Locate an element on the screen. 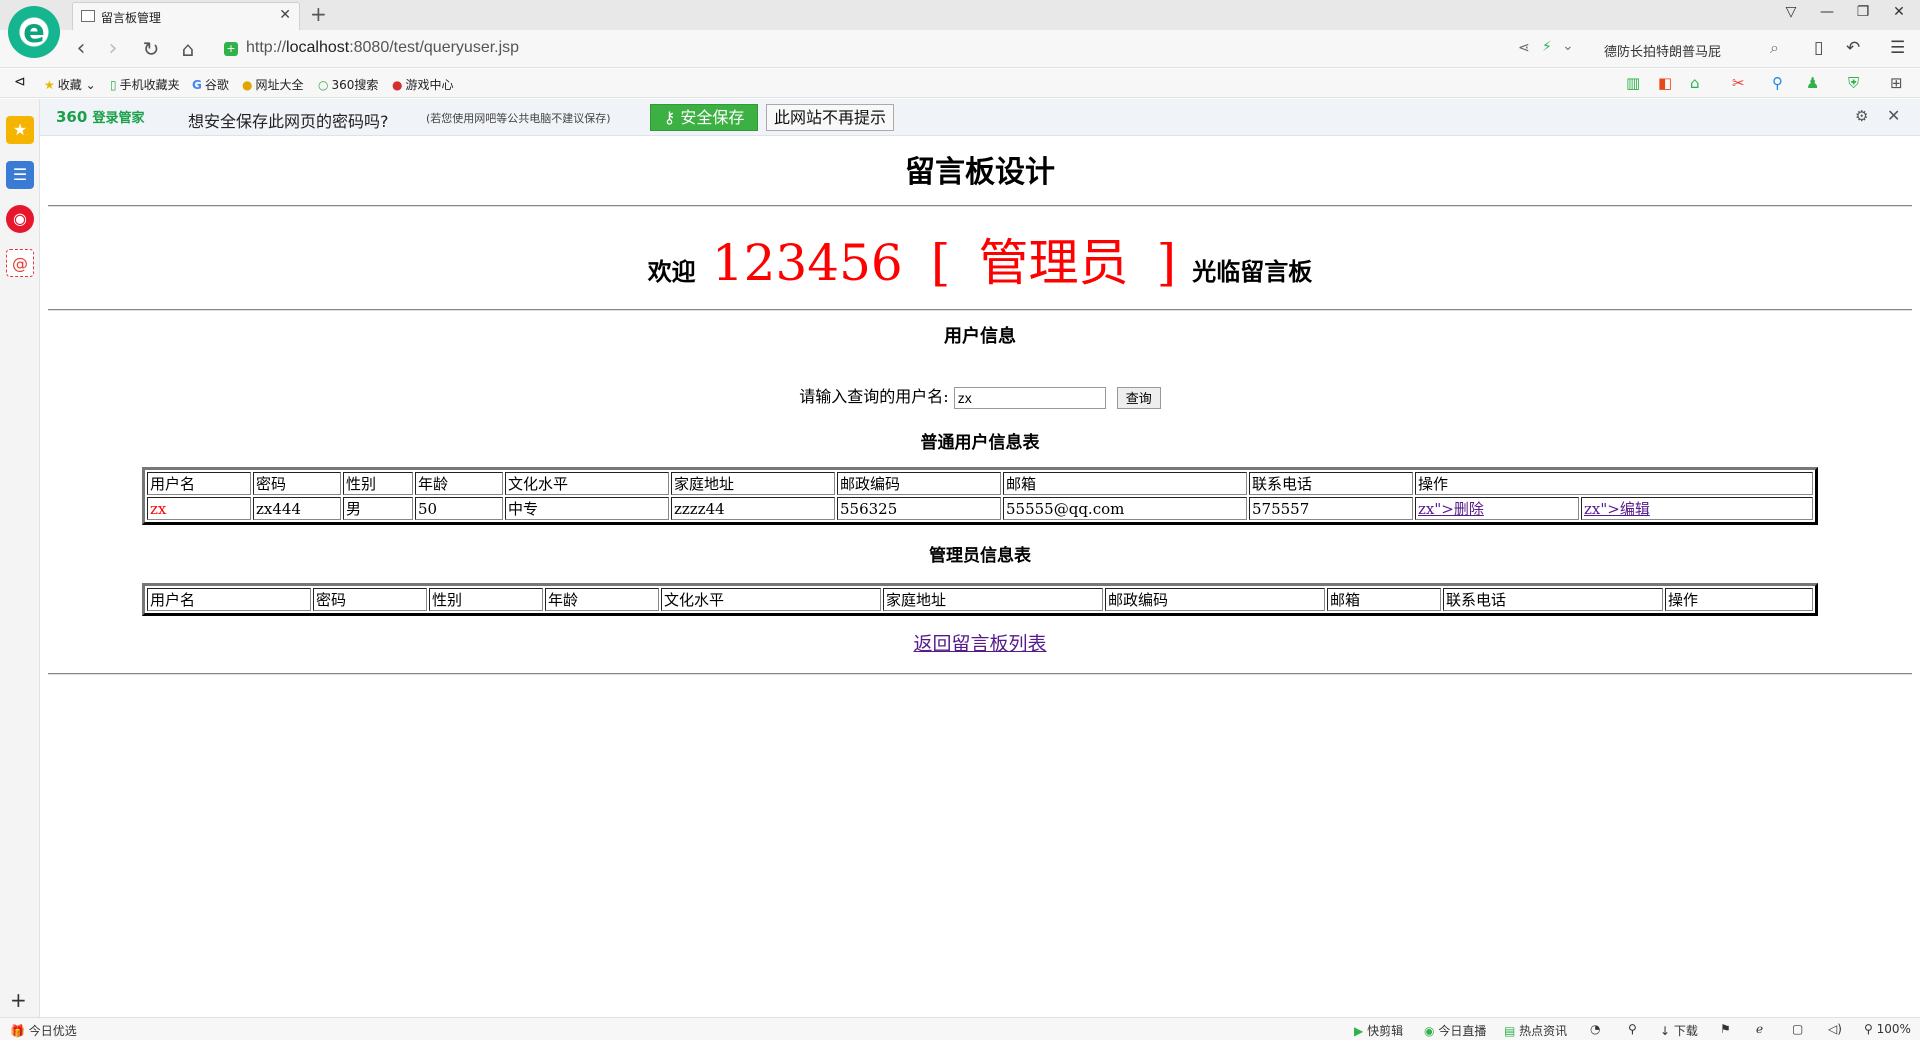 The height and width of the screenshot is (1040, 1920). bookmark-google: G 谷歌 is located at coordinates (210, 84).